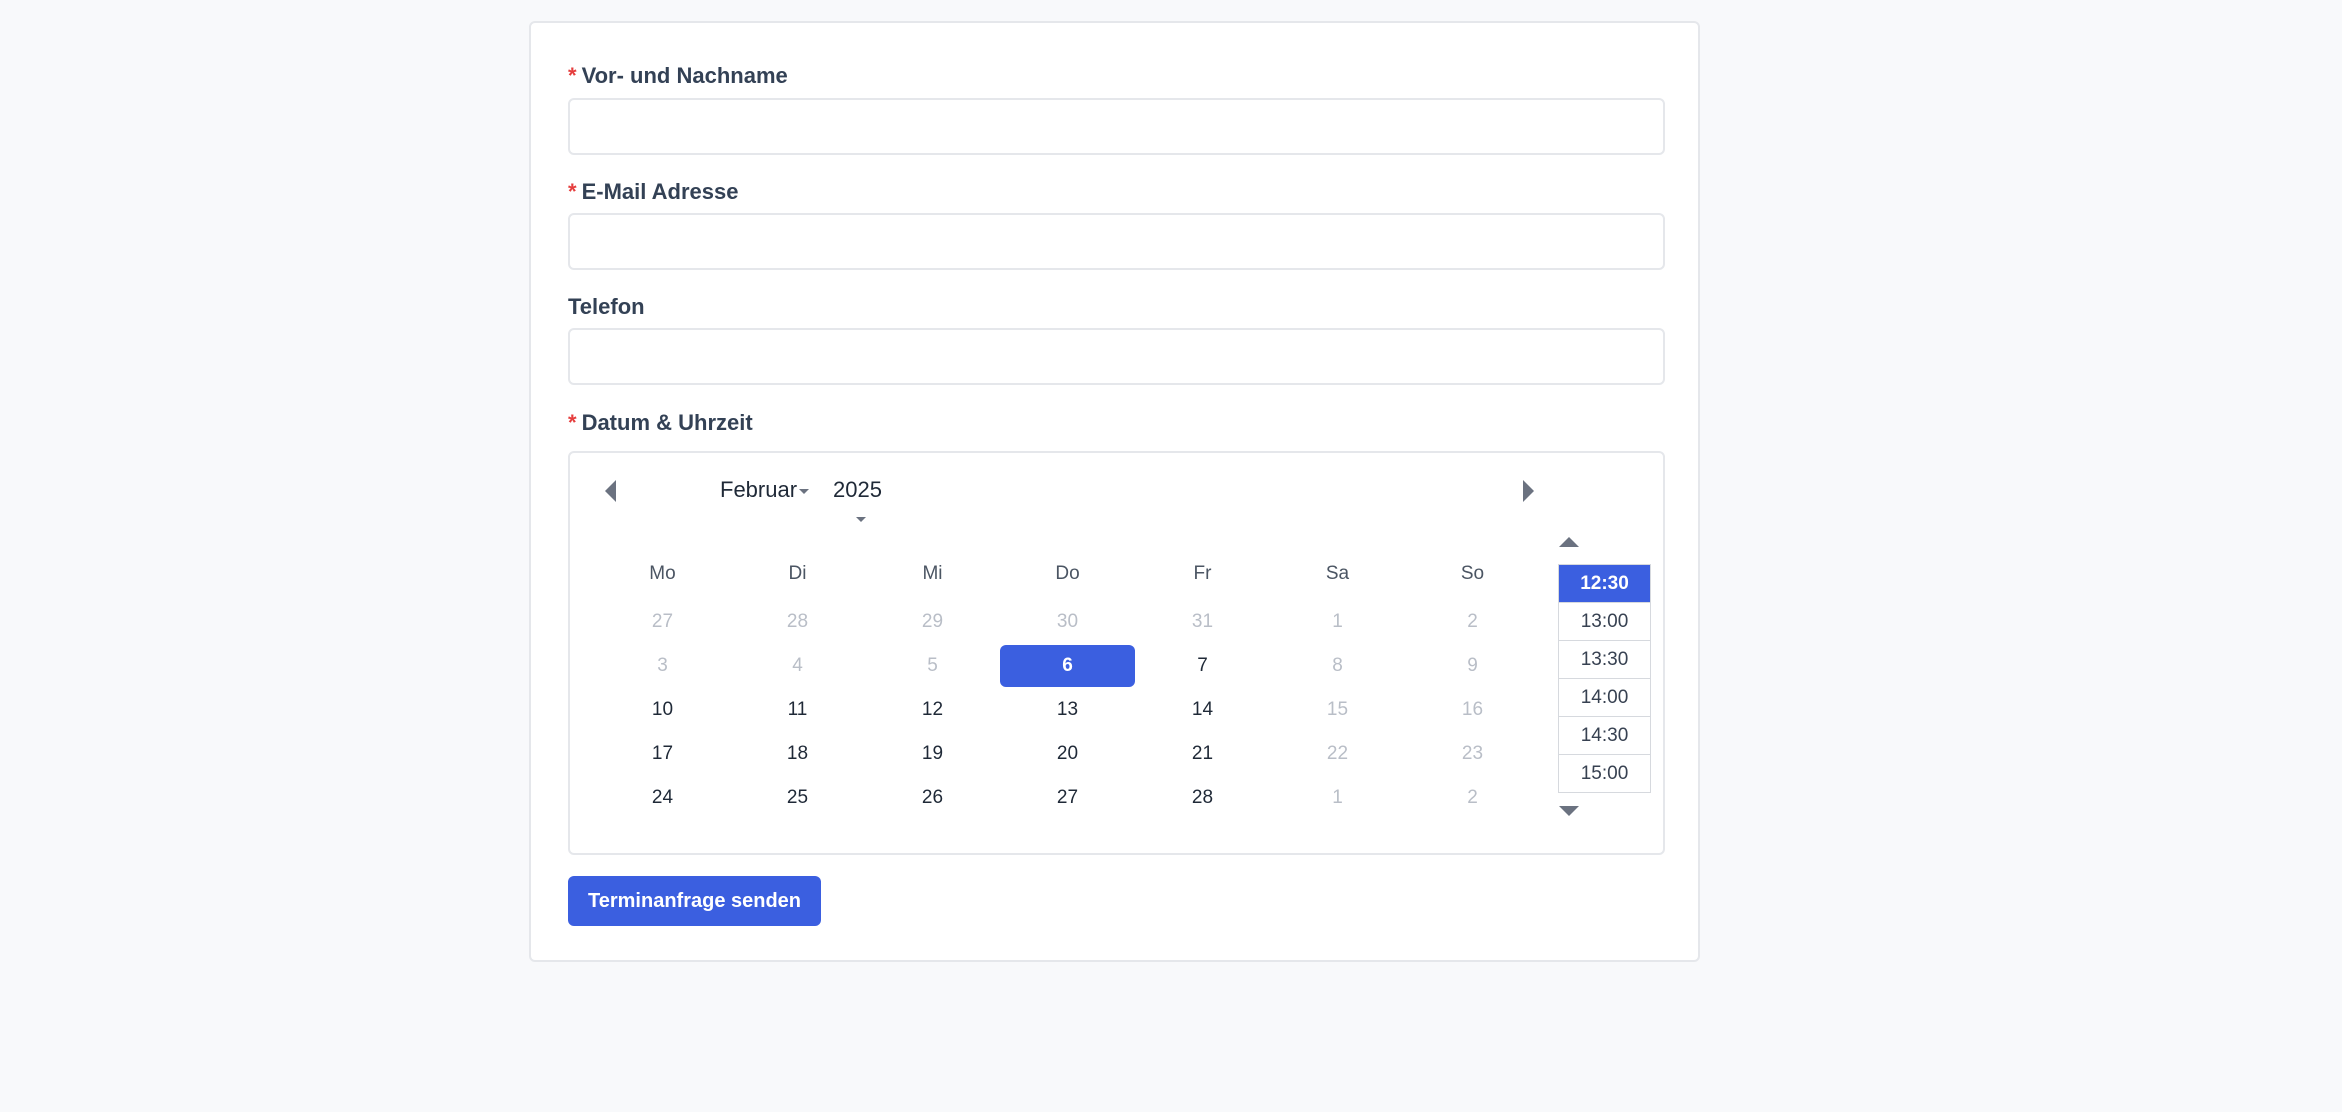  Describe the element at coordinates (932, 666) in the screenshot. I see `calendar-day: 5` at that location.